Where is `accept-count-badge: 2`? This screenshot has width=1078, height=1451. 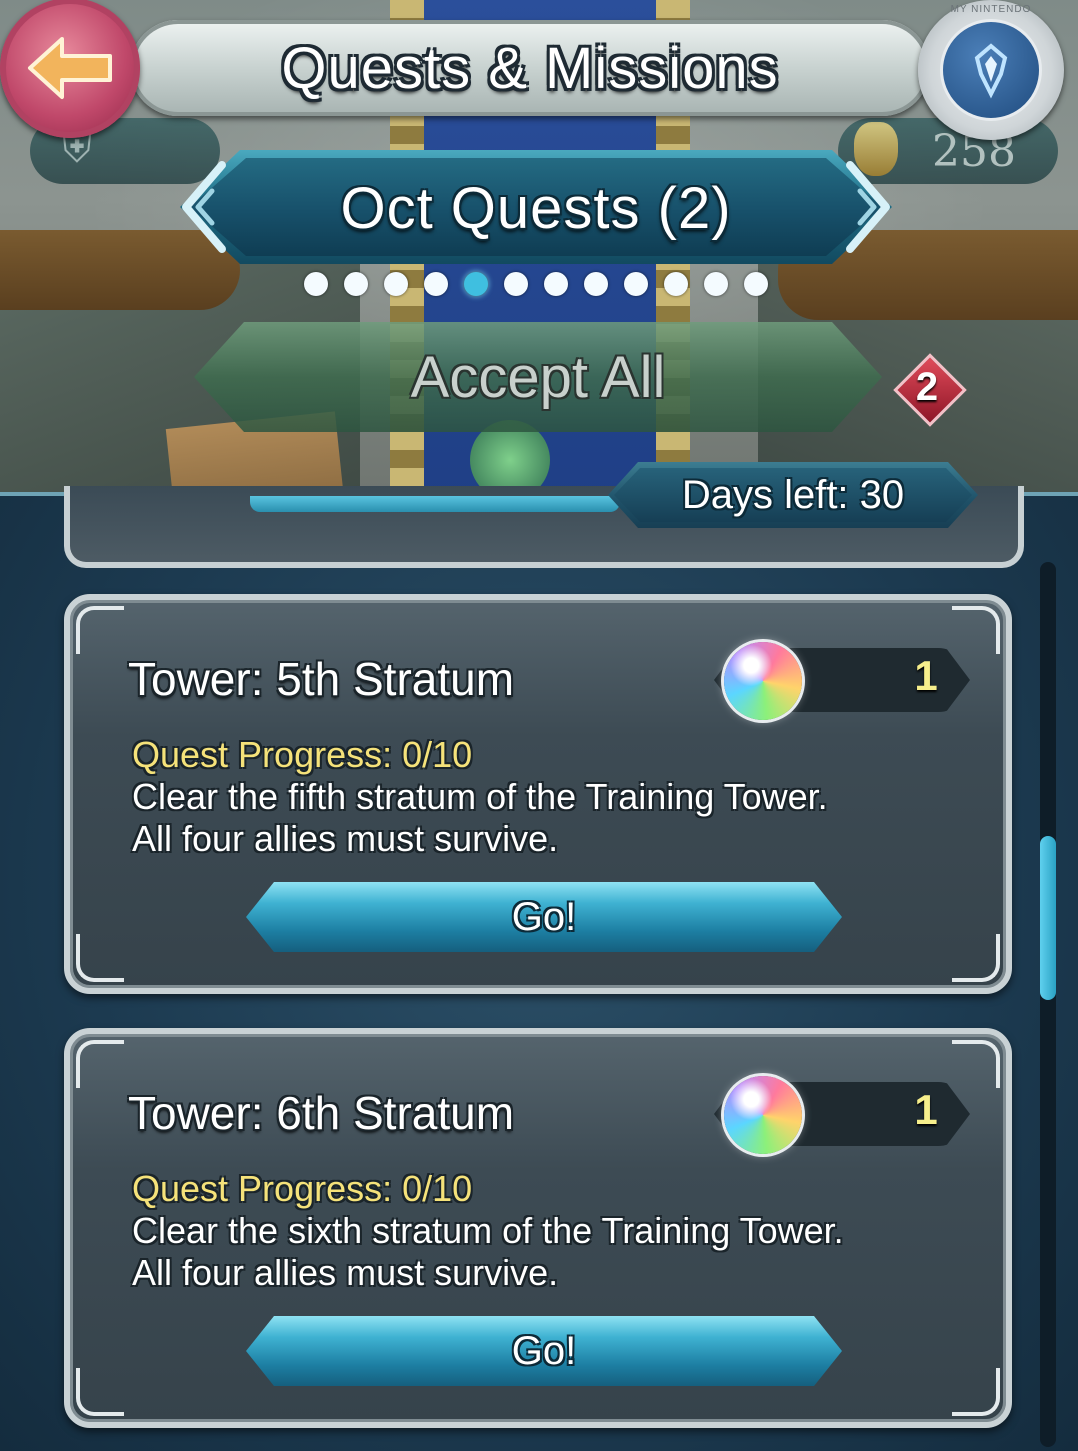 accept-count-badge: 2 is located at coordinates (930, 390).